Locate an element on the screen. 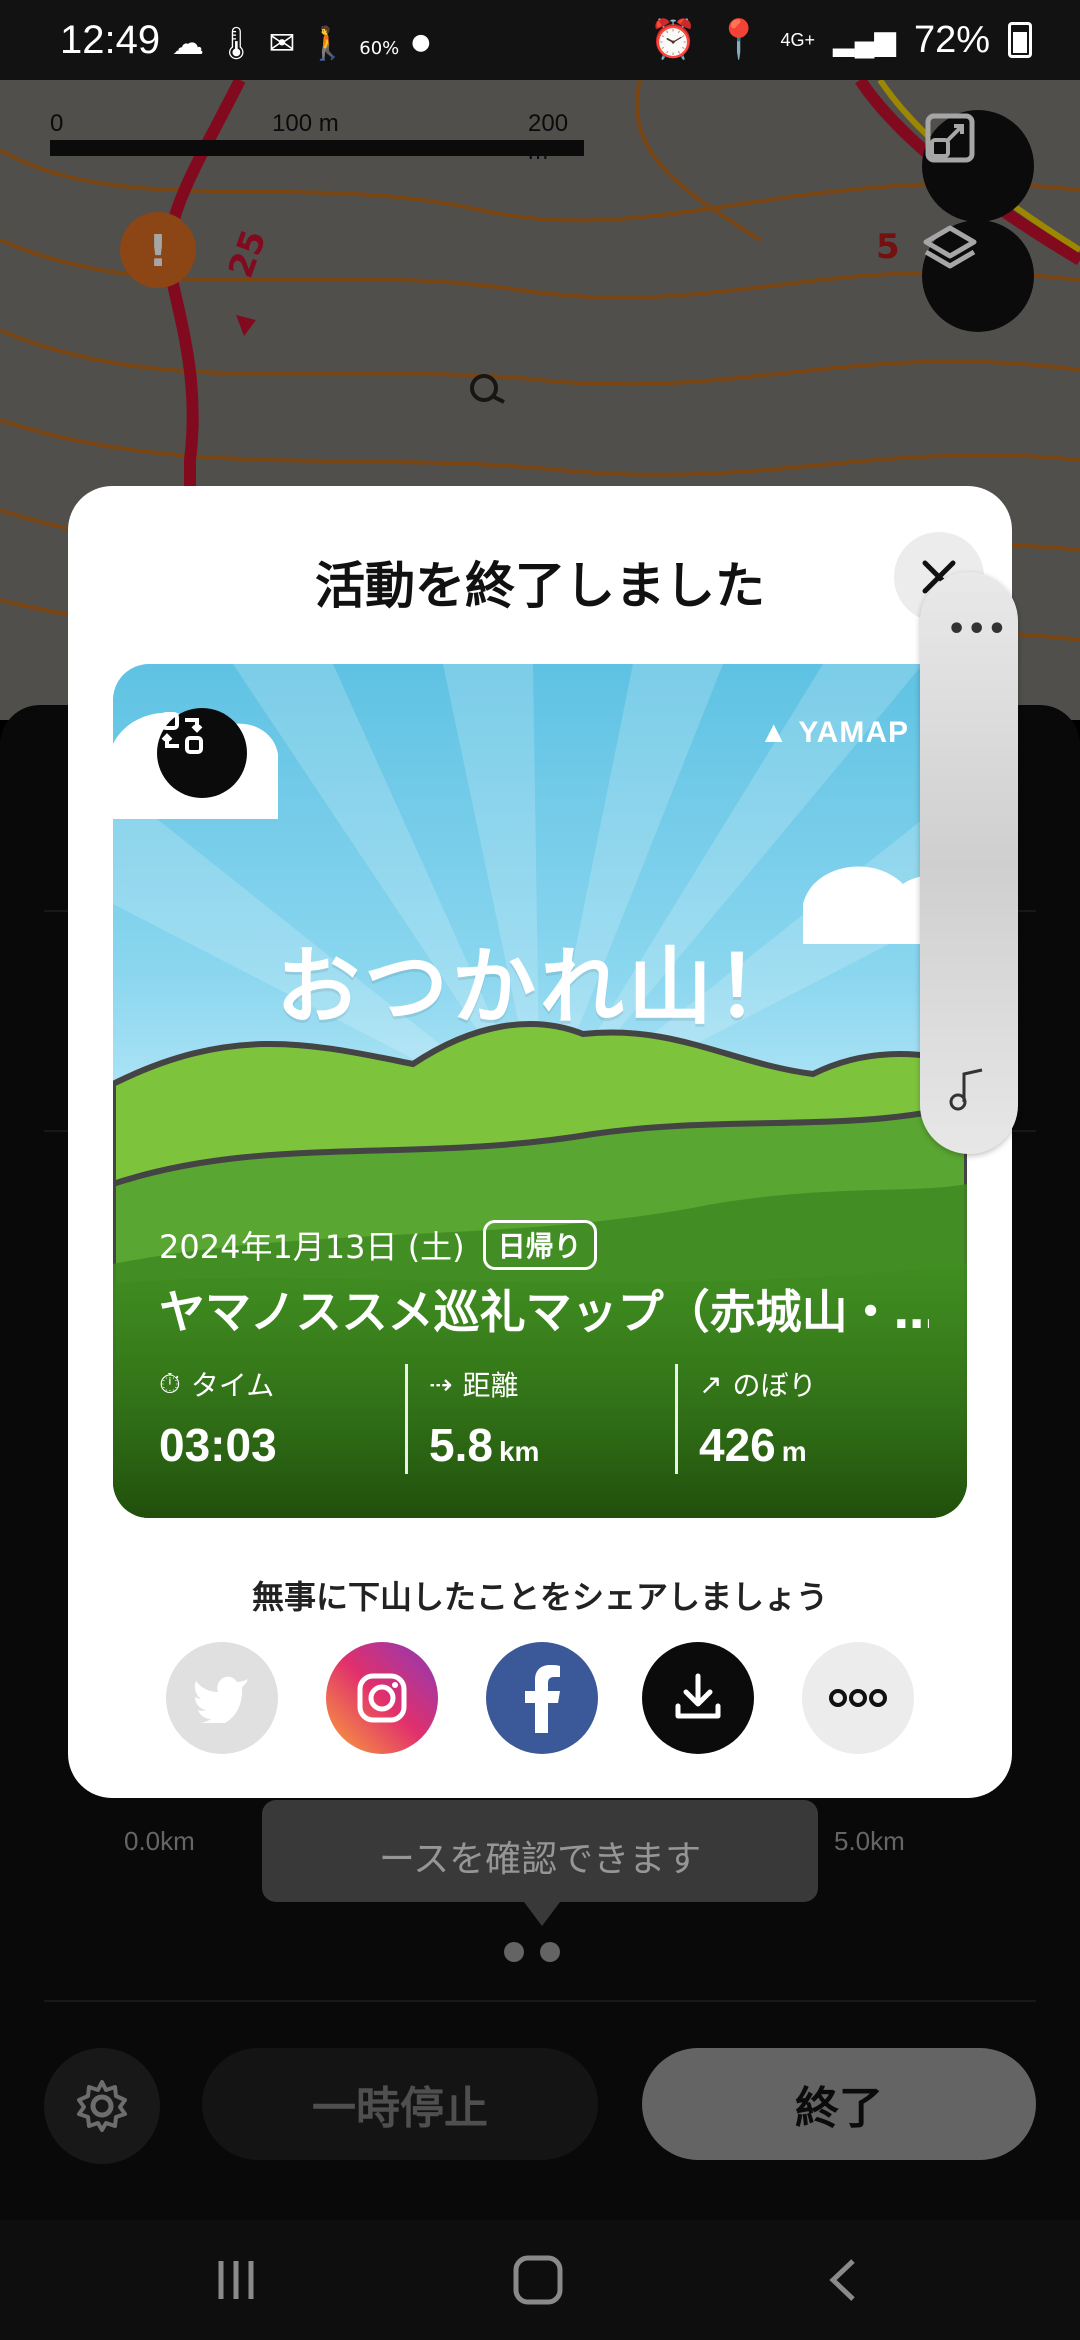  humidity-label: 60% is located at coordinates (379, 48).